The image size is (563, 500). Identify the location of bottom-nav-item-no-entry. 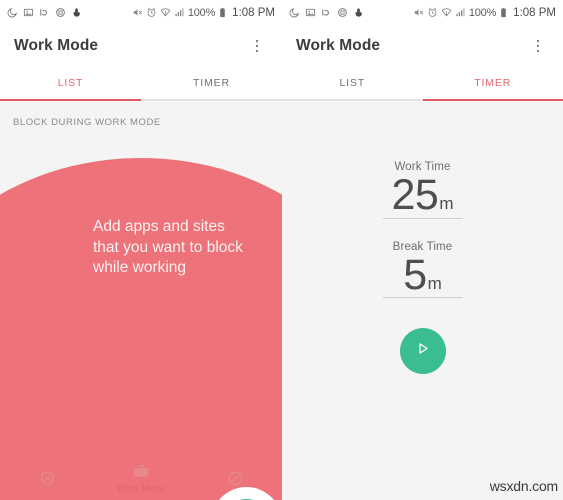
(235, 478).